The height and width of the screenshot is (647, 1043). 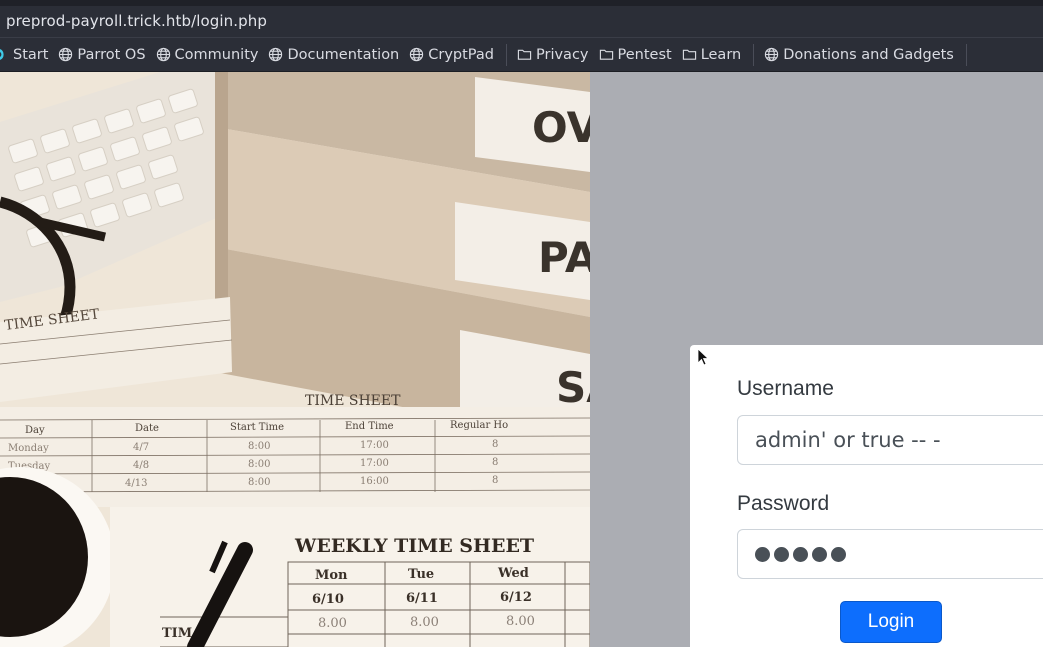 What do you see at coordinates (147, 428) in the screenshot?
I see `table-header: Date` at bounding box center [147, 428].